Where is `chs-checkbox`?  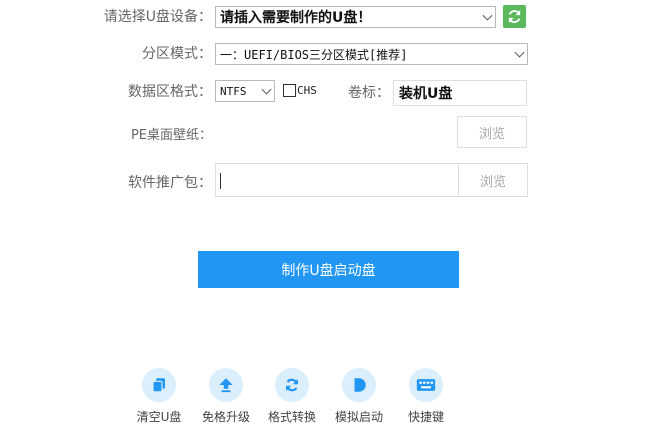
chs-checkbox is located at coordinates (289, 90).